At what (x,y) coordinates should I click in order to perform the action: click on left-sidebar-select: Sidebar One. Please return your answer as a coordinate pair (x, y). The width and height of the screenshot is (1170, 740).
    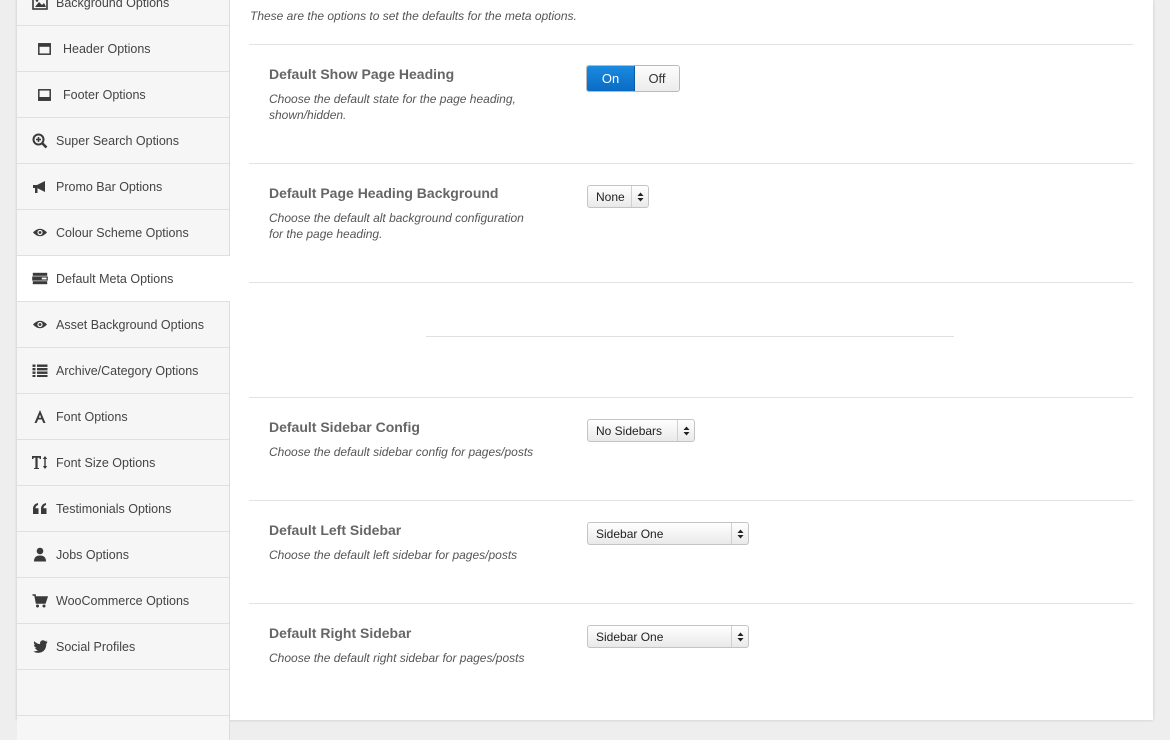
    Looking at the image, I should click on (668, 533).